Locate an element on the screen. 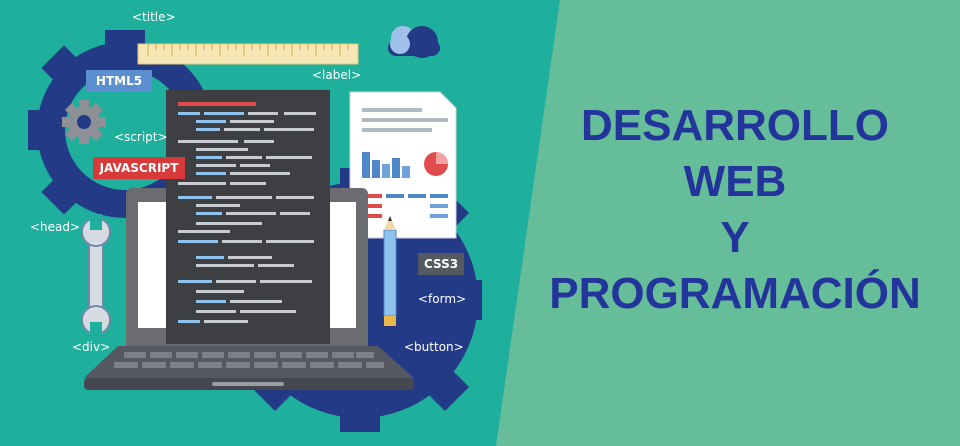  pencil-icon is located at coordinates (390, 271).